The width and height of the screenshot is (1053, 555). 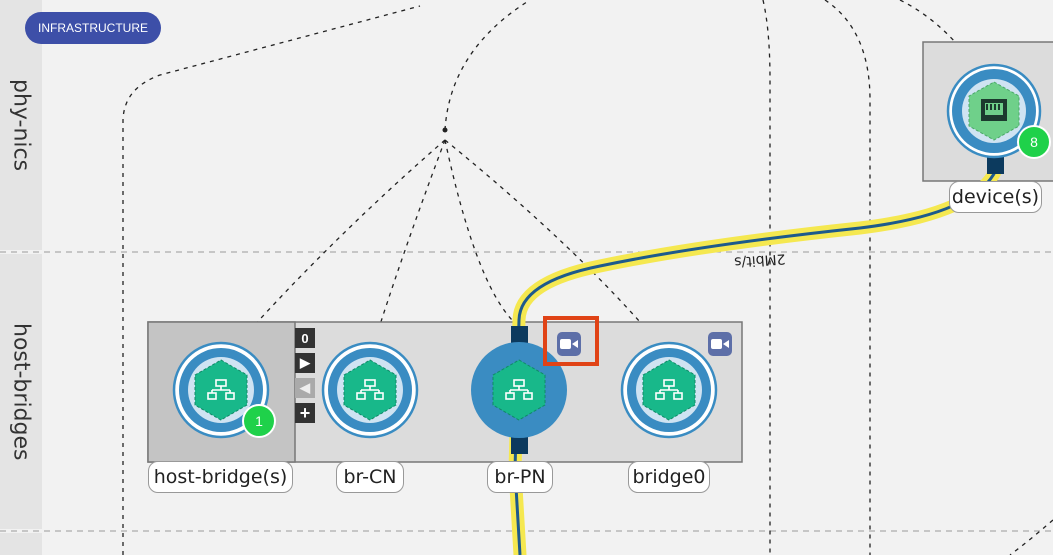 What do you see at coordinates (93, 28) in the screenshot?
I see `infrastructure-badge: INFRASTRUCTURE` at bounding box center [93, 28].